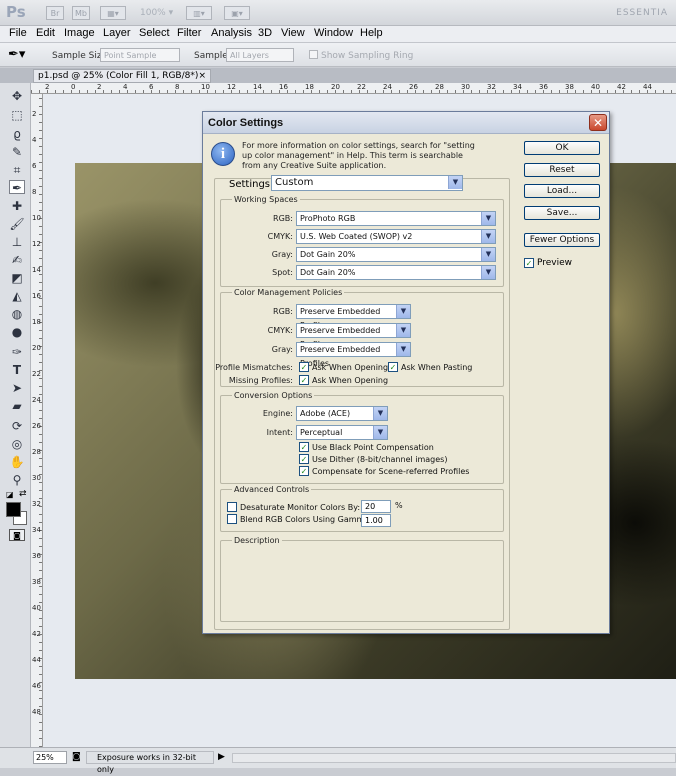 Image resolution: width=676 pixels, height=776 pixels. Describe the element at coordinates (562, 240) in the screenshot. I see `fewer-options-button: Fewer Options` at that location.